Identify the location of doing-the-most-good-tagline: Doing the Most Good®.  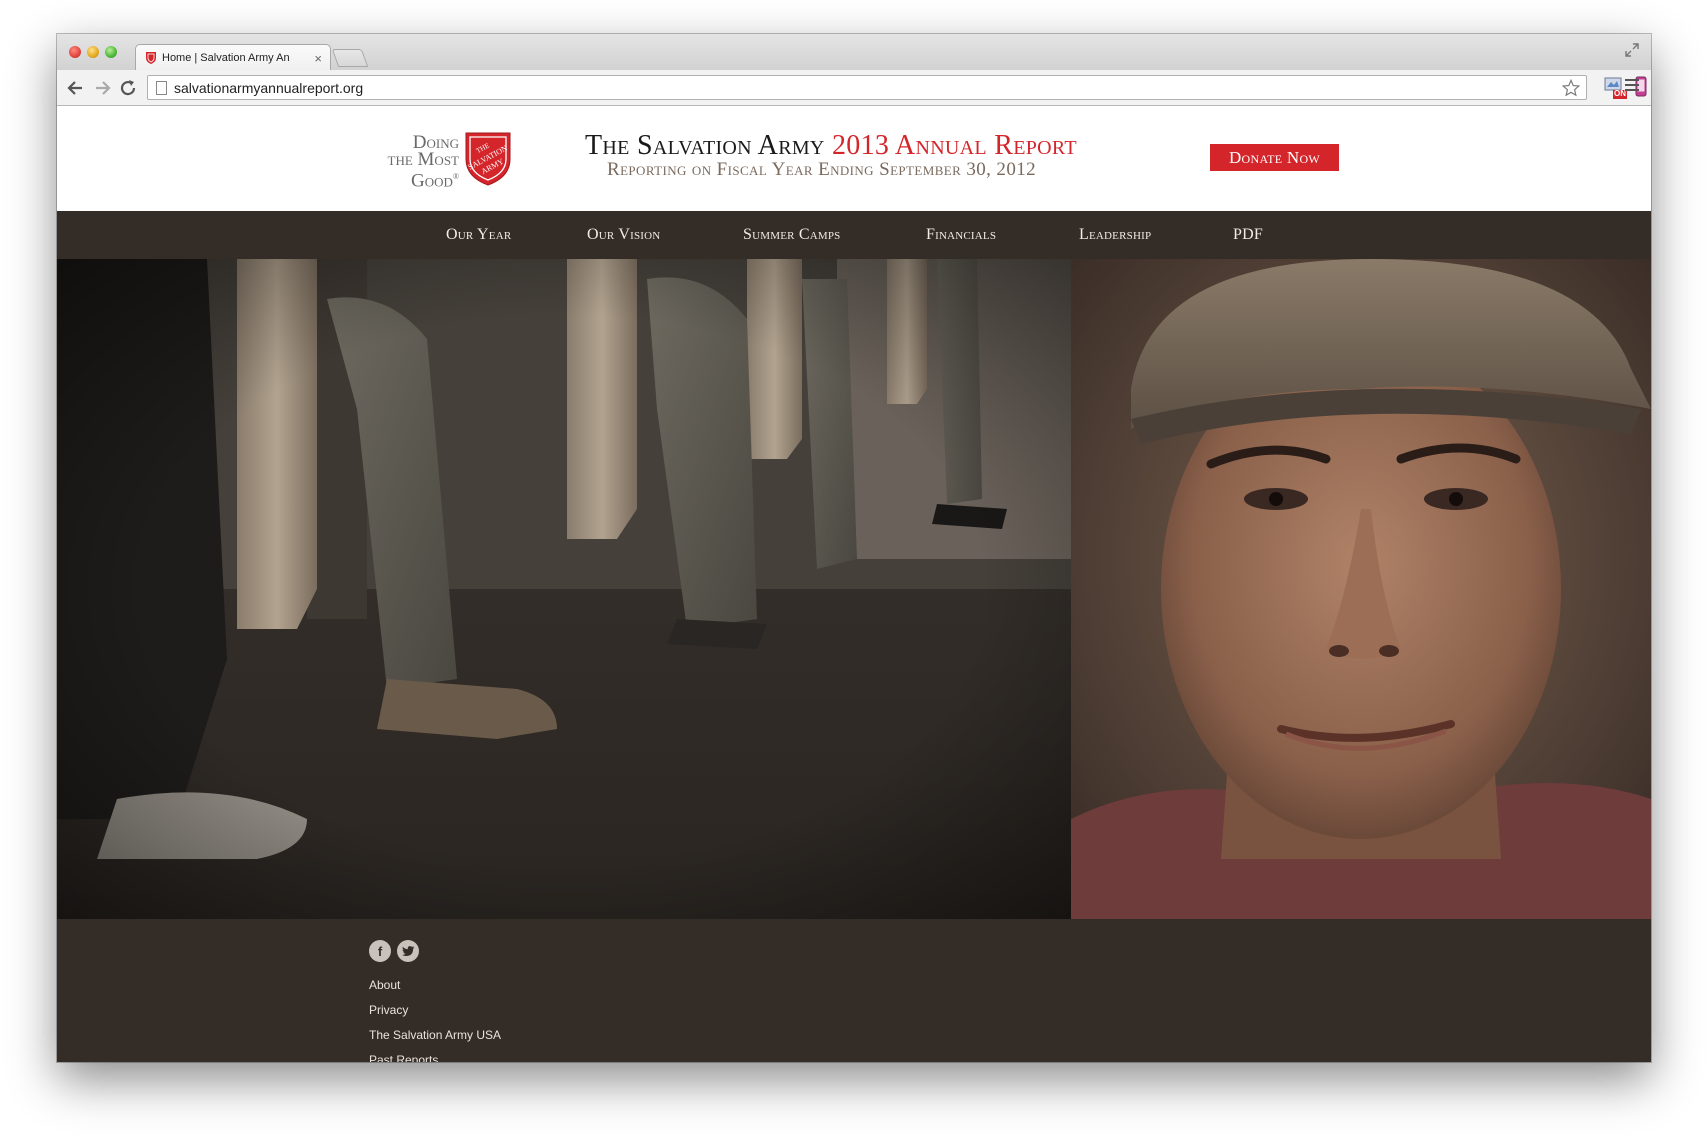
(413, 162).